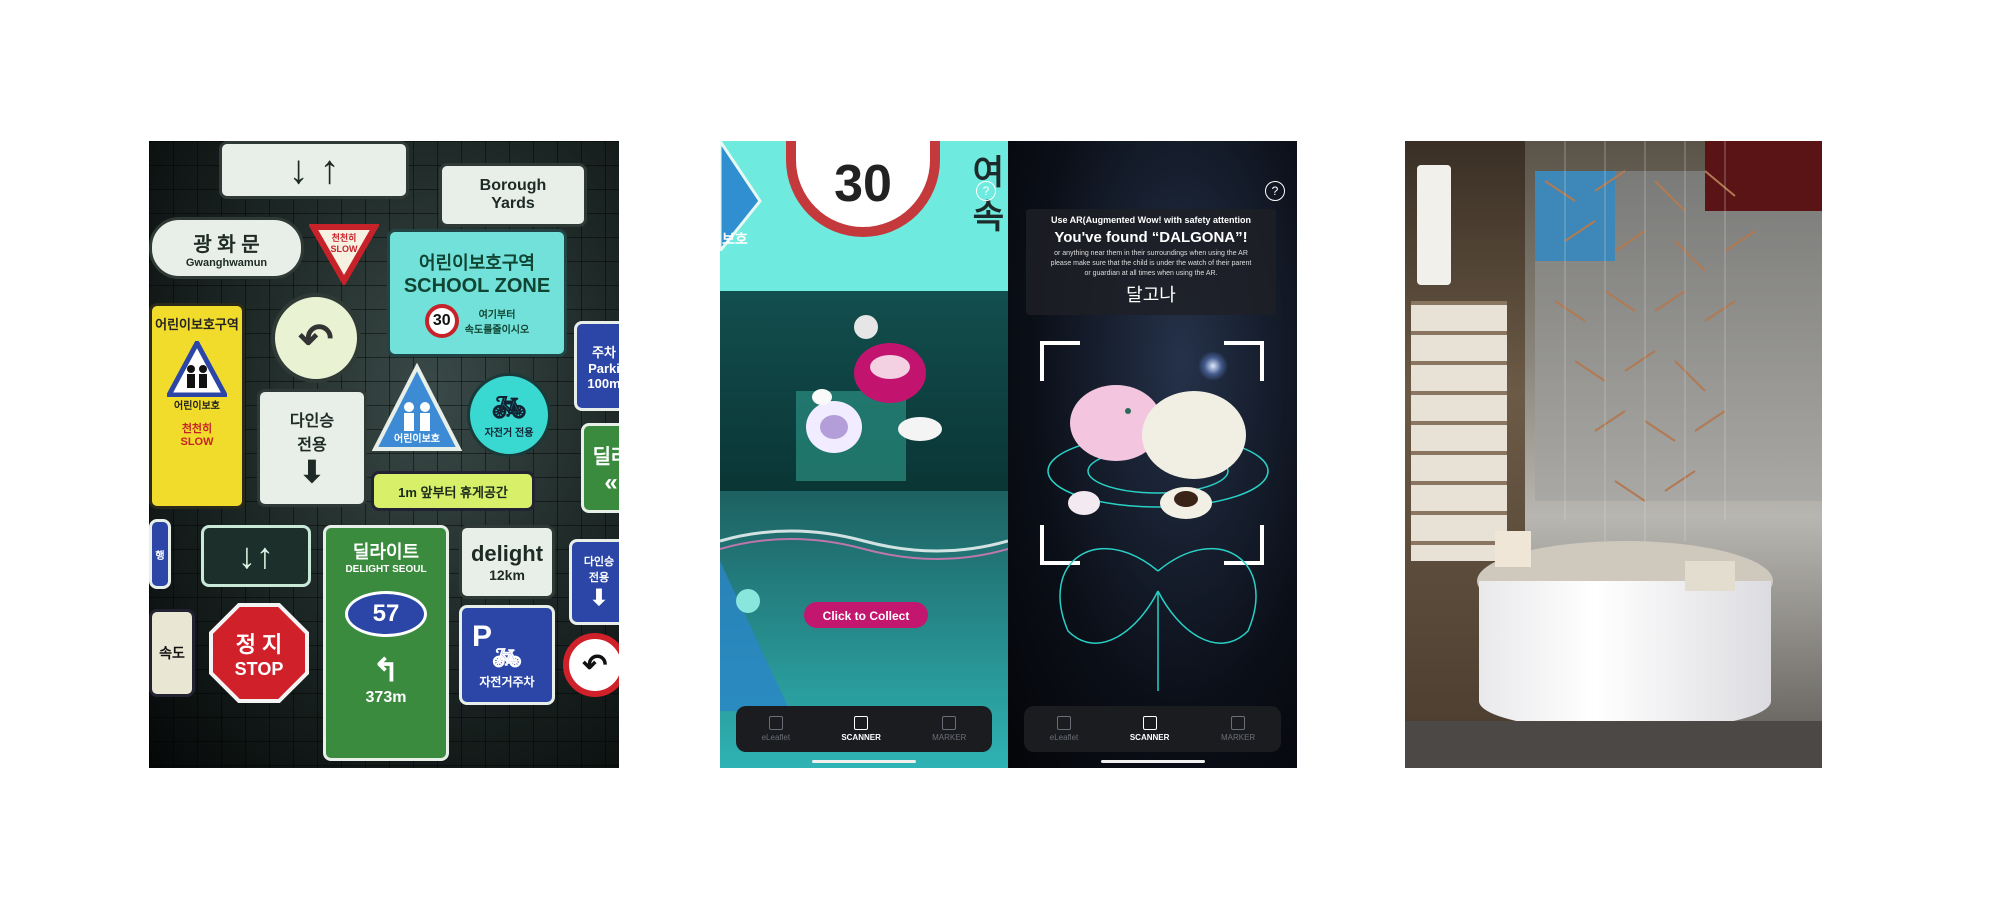  I want to click on bicycle-icon: 🚲︎, so click(509, 407).